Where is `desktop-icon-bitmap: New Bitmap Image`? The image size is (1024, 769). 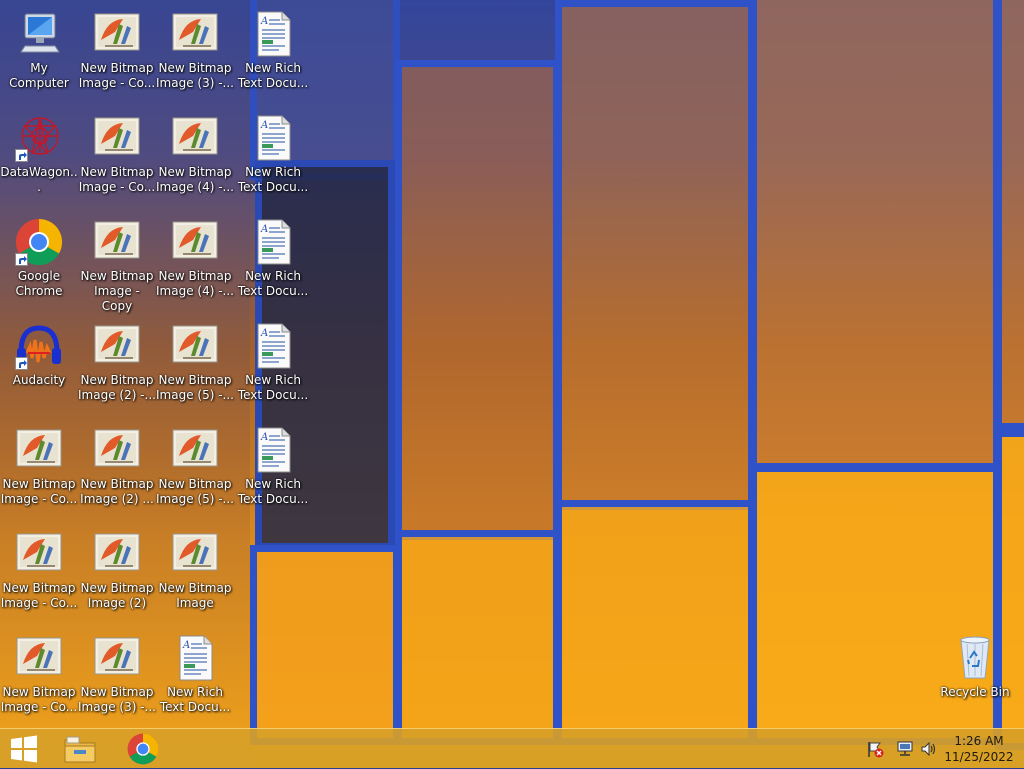
desktop-icon-bitmap: New Bitmap Image is located at coordinates (195, 570).